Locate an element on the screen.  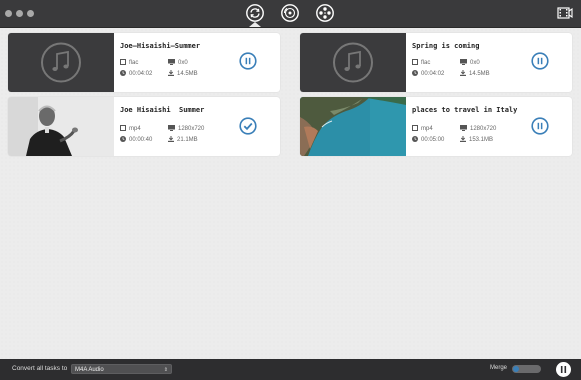
disc-tab is located at coordinates (290, 13).